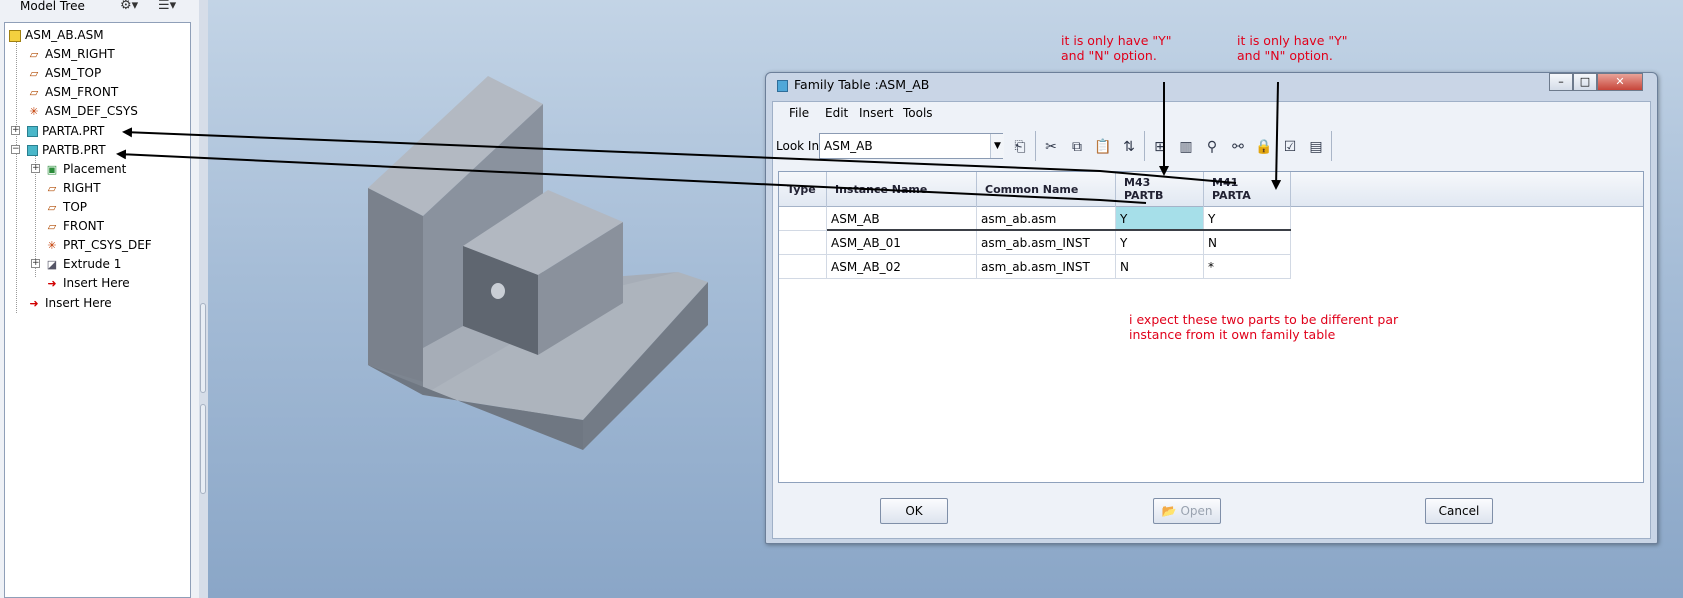 The image size is (1683, 598). What do you see at coordinates (73, 73) in the screenshot?
I see `tree-item-label: ASM_TOP` at bounding box center [73, 73].